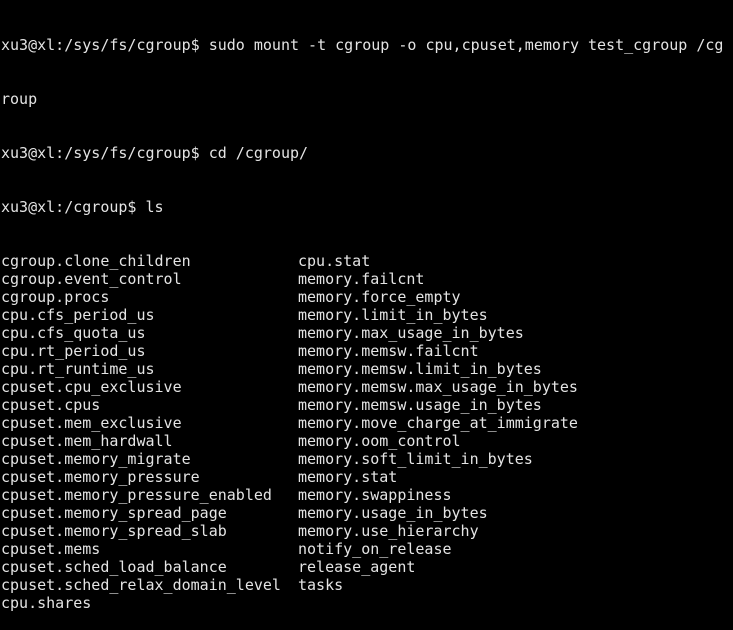 Image resolution: width=733 pixels, height=630 pixels. I want to click on file-entry: tasks, so click(321, 585).